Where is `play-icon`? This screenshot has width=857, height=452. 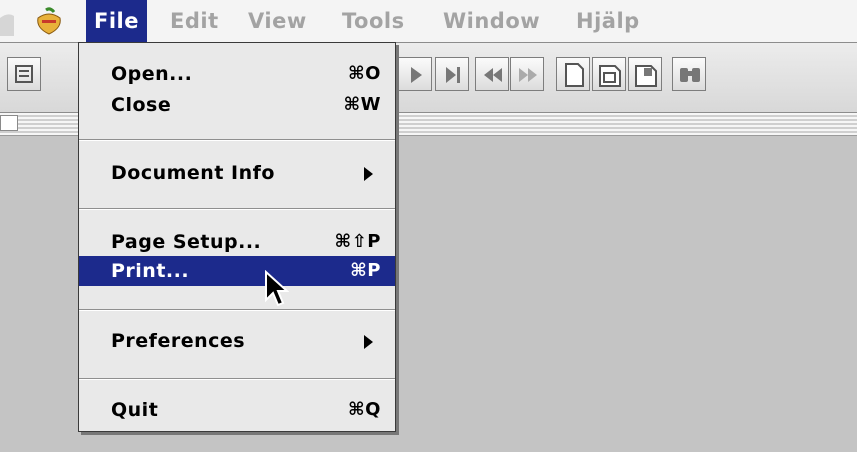
play-icon is located at coordinates (416, 75).